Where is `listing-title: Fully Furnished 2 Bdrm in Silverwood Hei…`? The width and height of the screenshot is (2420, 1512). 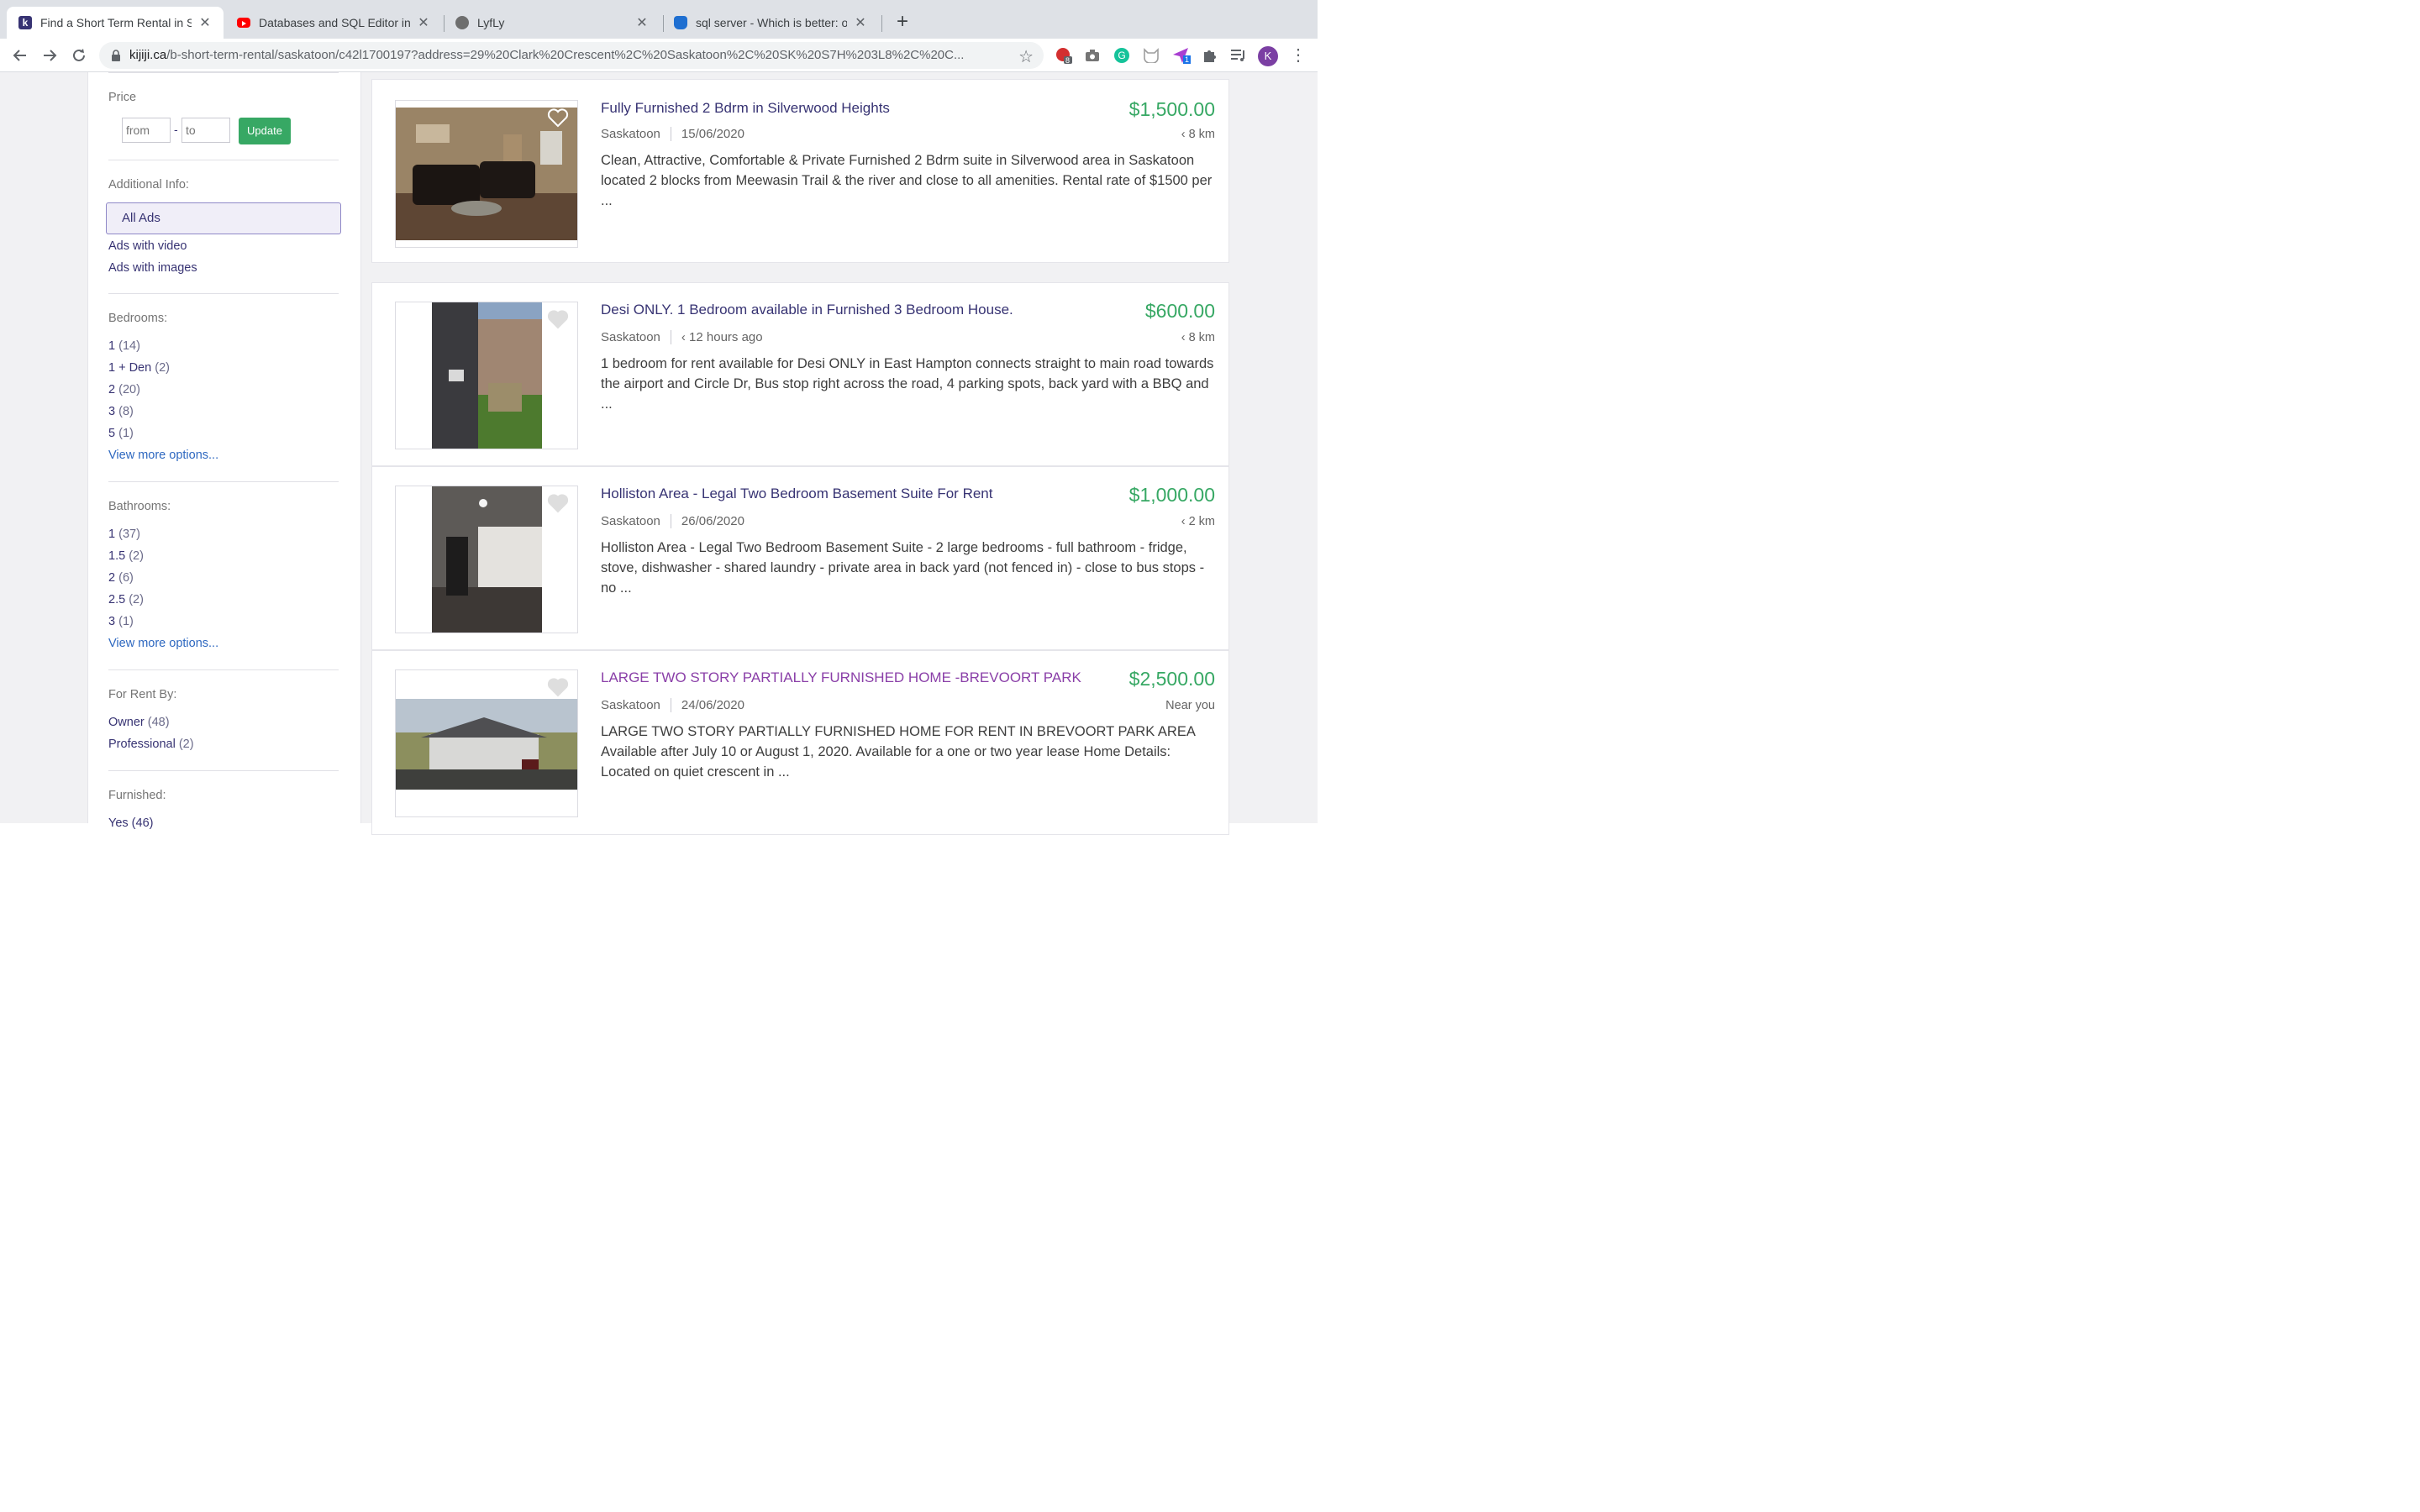
listing-title: Fully Furnished 2 Bdrm in Silverwood Hei… is located at coordinates (746, 108).